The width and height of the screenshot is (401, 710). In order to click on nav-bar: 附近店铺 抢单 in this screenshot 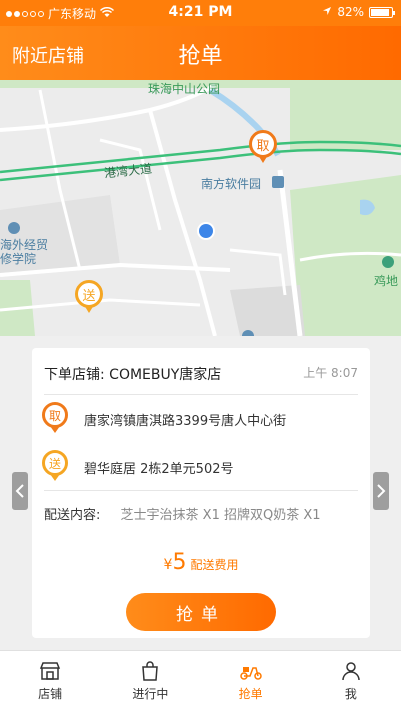, I will do `click(200, 53)`.